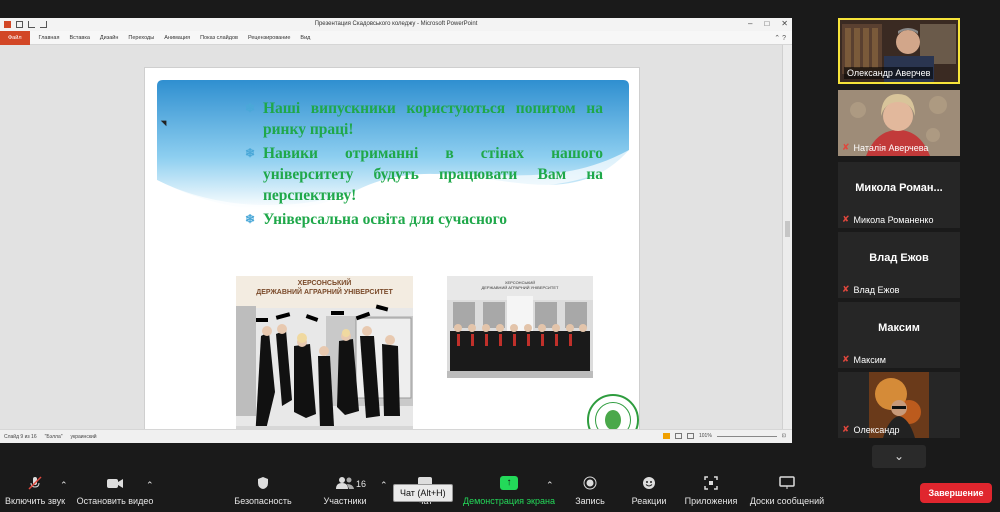 The width and height of the screenshot is (1000, 512). Describe the element at coordinates (690, 436) in the screenshot. I see `reading-view-icon` at that location.